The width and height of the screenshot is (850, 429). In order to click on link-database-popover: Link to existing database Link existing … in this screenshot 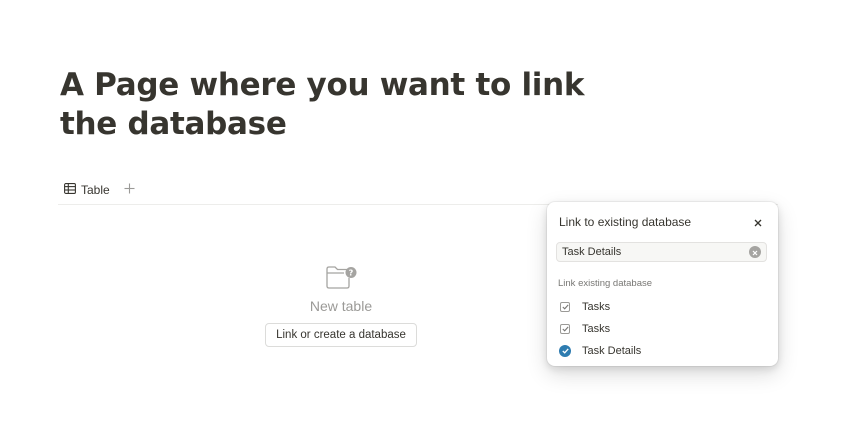, I will do `click(662, 284)`.